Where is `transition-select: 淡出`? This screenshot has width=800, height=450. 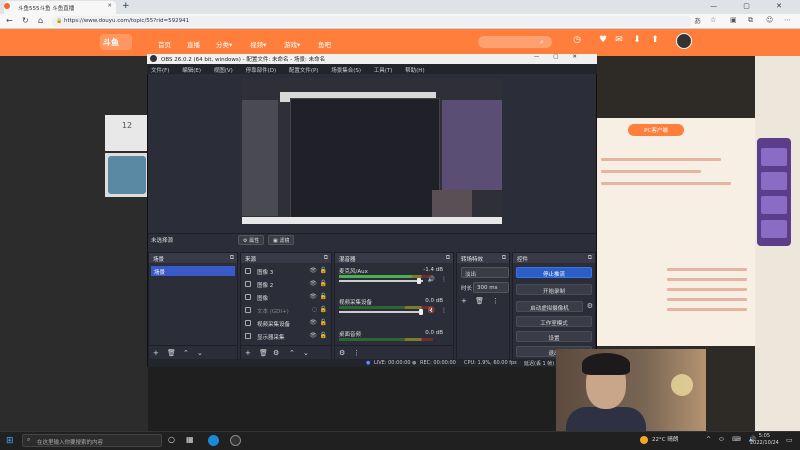 transition-select: 淡出 is located at coordinates (485, 272).